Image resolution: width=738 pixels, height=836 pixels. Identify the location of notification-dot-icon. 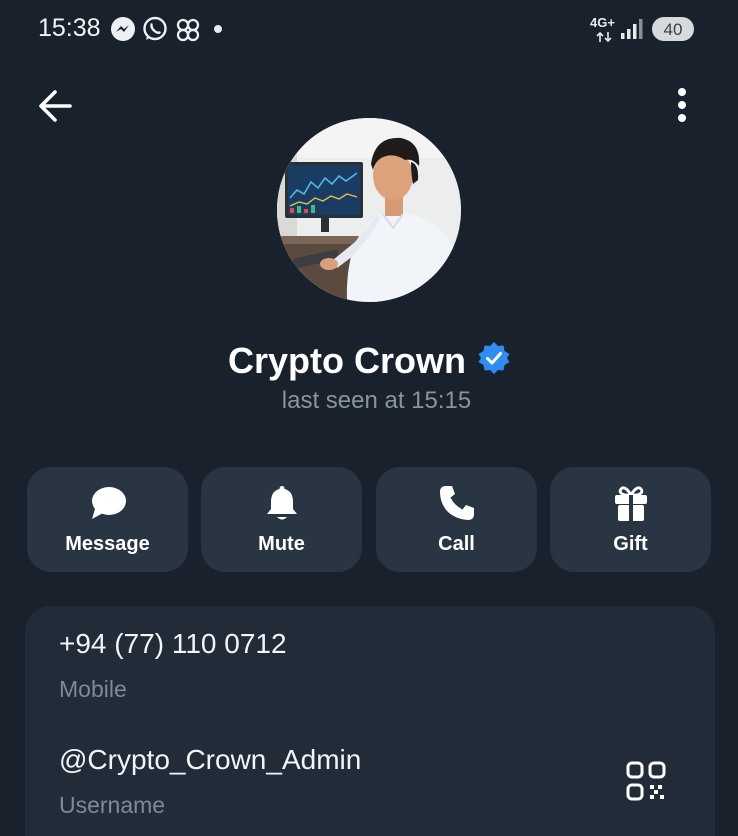
(218, 29).